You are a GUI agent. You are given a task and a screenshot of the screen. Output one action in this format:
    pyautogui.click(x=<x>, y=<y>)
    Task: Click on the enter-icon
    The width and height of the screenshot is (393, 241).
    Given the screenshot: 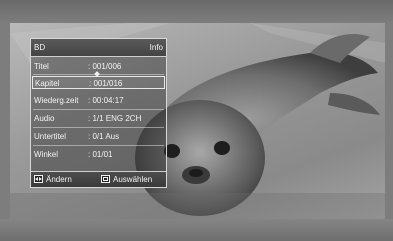 What is the action you would take?
    pyautogui.click(x=105, y=179)
    